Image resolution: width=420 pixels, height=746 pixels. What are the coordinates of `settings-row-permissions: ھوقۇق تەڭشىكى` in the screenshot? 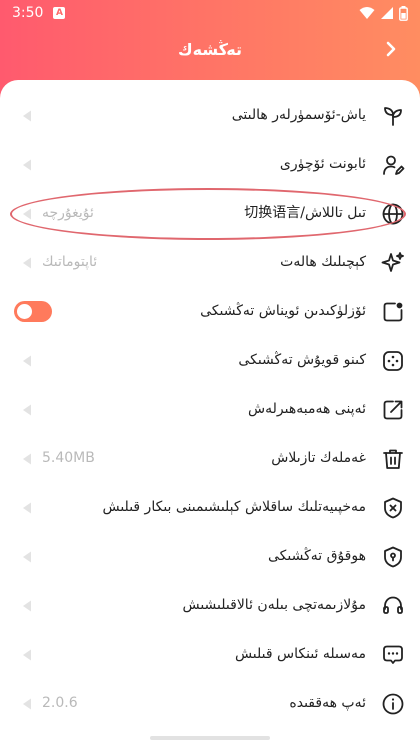 It's located at (210, 556).